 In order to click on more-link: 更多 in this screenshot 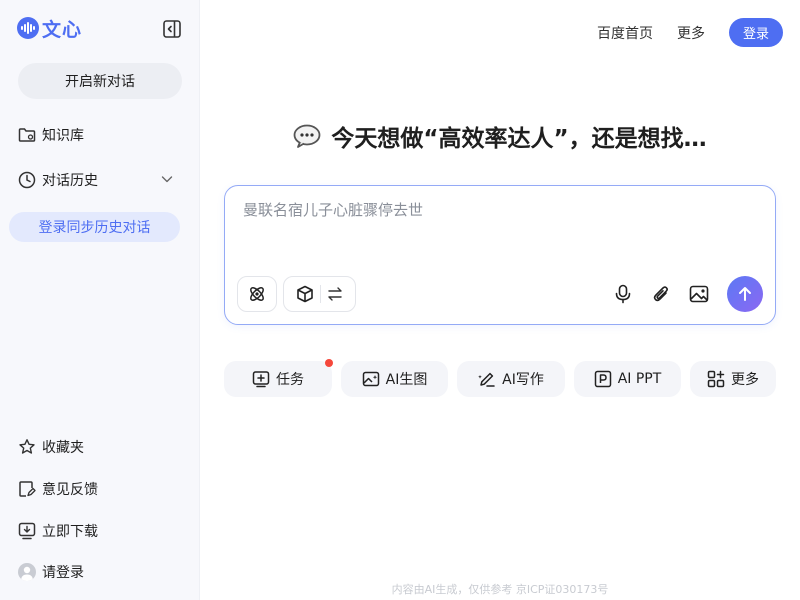, I will do `click(691, 33)`.